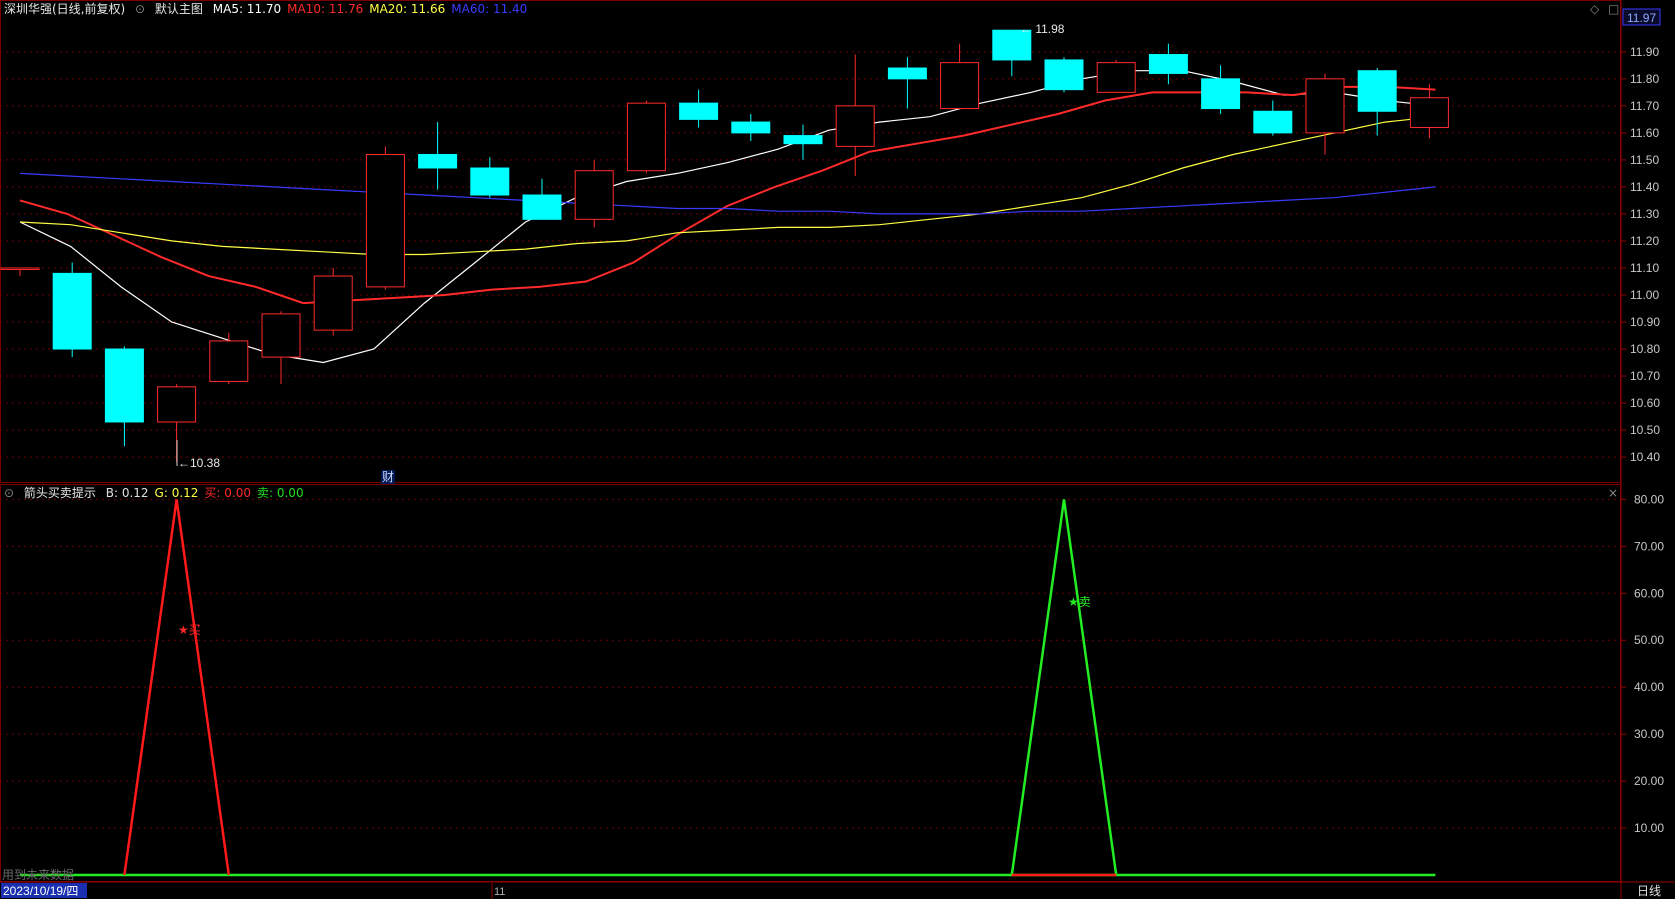  I want to click on date-cursor-label: 2023/10/19/四, so click(40, 891).